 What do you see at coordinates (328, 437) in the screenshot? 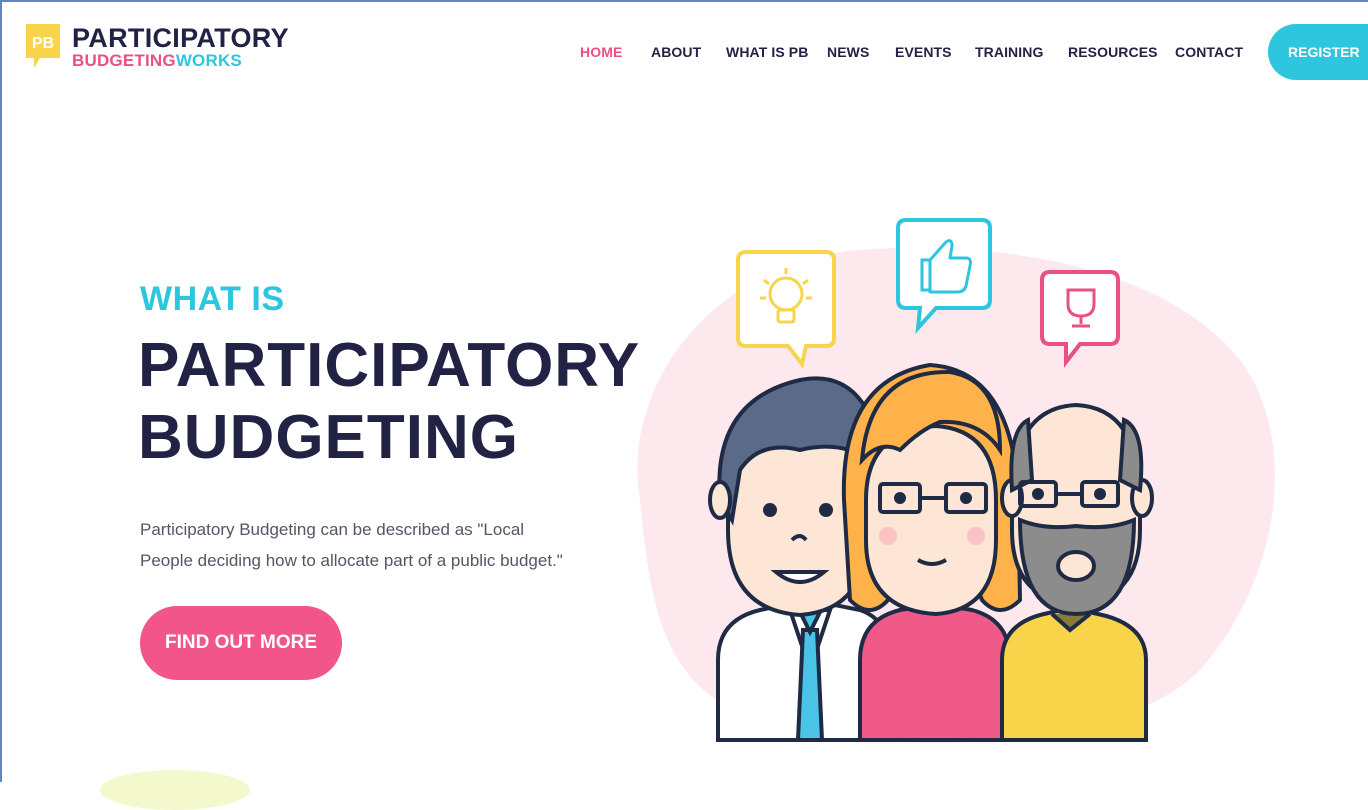
I see `hero-title-line2: BUDGETING` at bounding box center [328, 437].